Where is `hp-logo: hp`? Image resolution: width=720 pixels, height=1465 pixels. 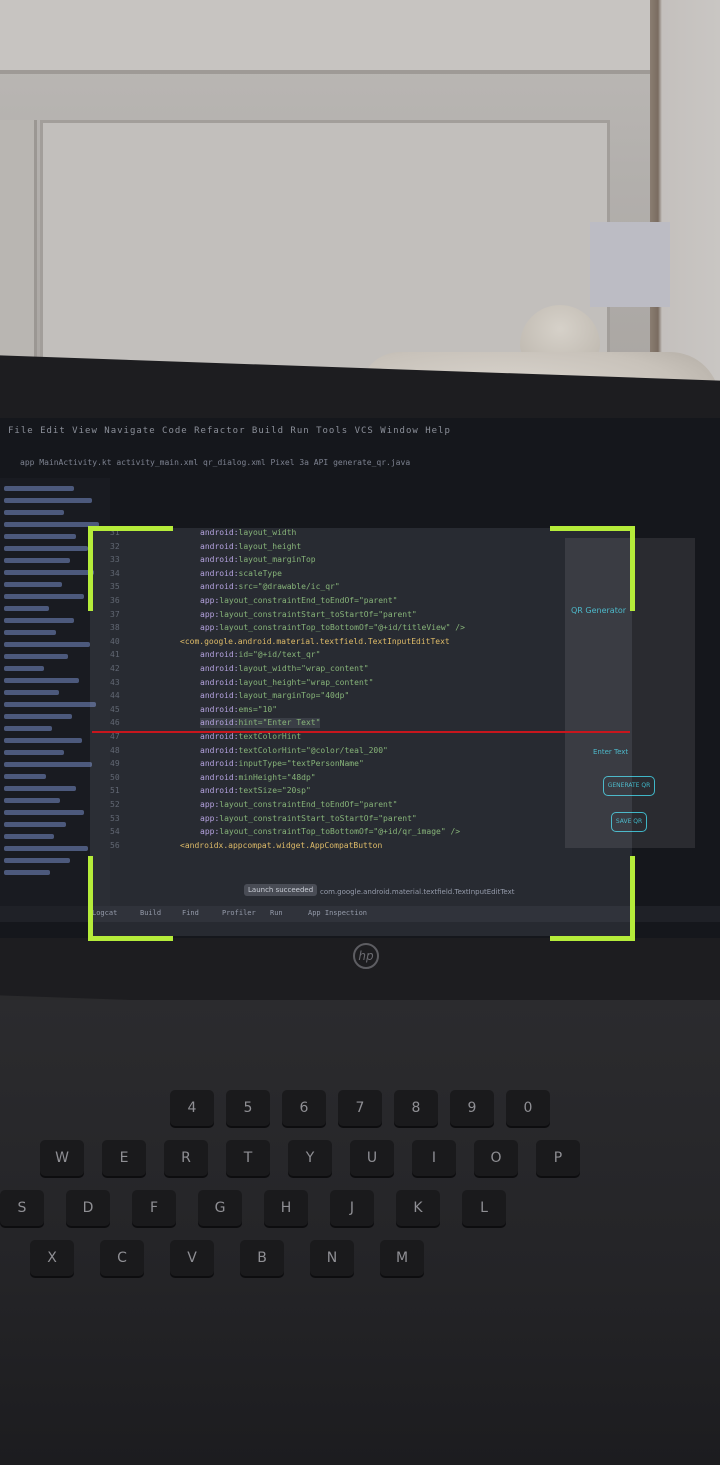 hp-logo: hp is located at coordinates (366, 956).